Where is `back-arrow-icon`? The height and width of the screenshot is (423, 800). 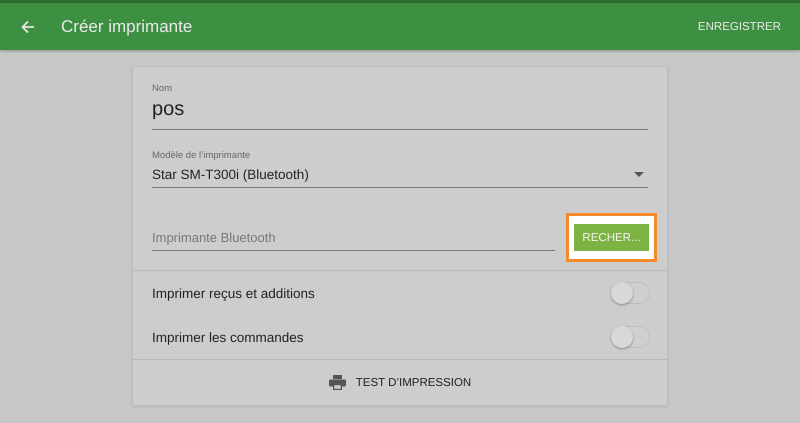 back-arrow-icon is located at coordinates (28, 27).